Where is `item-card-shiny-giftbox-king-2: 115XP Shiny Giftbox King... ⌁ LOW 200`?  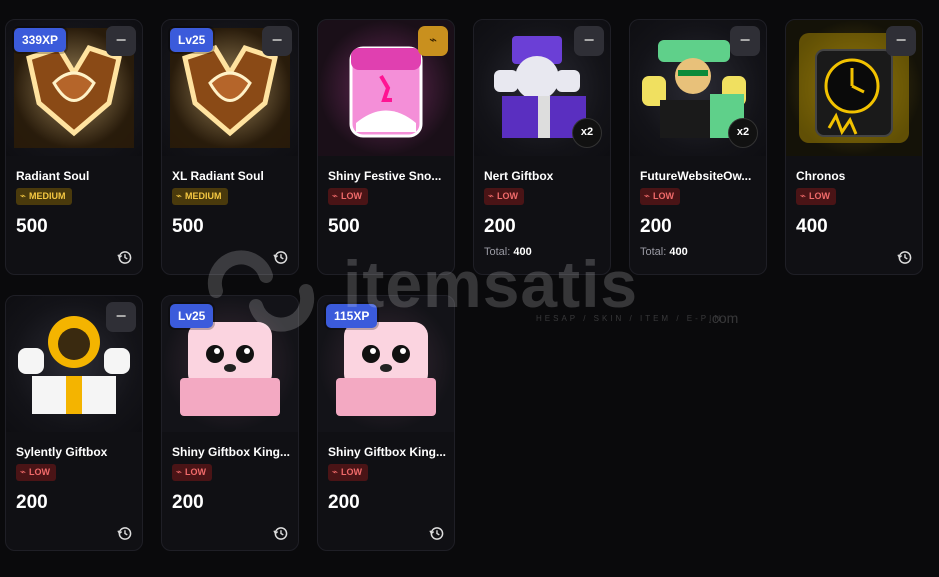 item-card-shiny-giftbox-king-2: 115XP Shiny Giftbox King... ⌁ LOW 200 is located at coordinates (386, 423).